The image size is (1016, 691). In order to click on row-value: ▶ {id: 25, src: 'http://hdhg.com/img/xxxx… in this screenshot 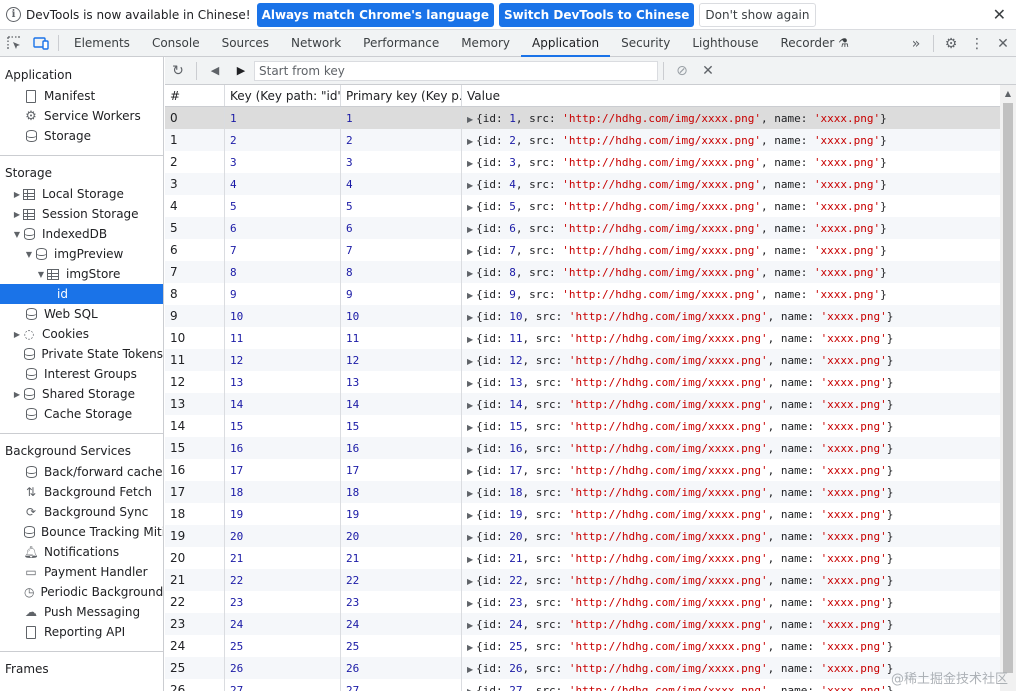, I will do `click(731, 646)`.